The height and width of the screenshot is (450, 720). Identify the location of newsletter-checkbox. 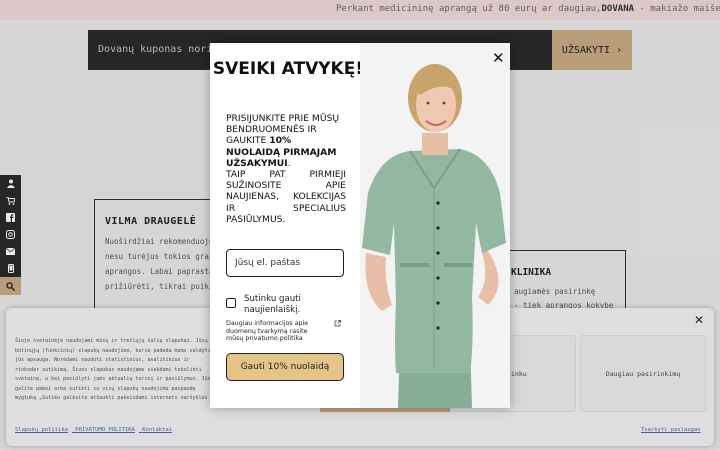
(231, 303).